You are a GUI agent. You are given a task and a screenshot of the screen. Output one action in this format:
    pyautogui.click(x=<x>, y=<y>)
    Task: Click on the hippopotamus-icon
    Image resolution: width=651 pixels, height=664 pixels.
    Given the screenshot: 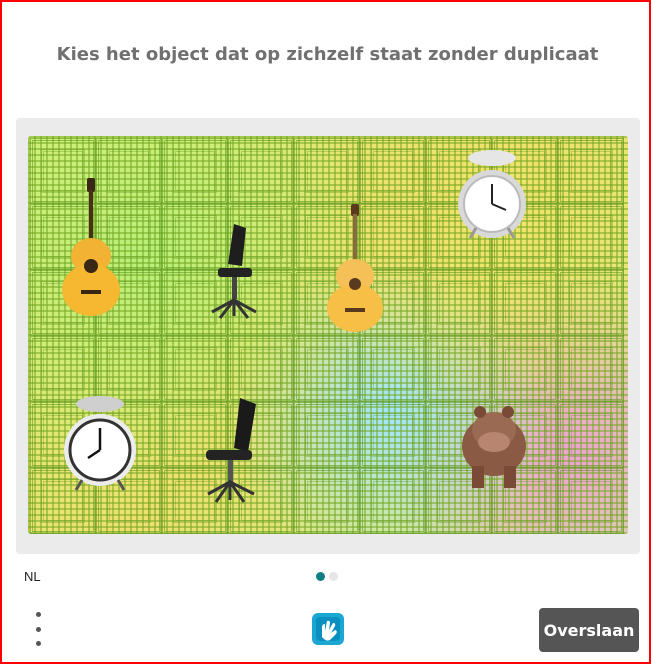 What is the action you would take?
    pyautogui.click(x=494, y=444)
    